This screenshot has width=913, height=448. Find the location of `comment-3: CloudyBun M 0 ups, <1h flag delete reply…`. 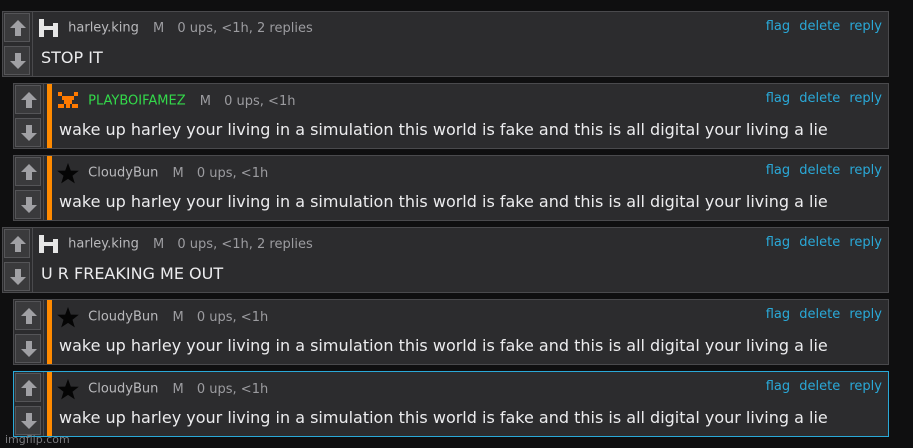

comment-3: CloudyBun M 0 ups, <1h flag delete reply… is located at coordinates (451, 188).